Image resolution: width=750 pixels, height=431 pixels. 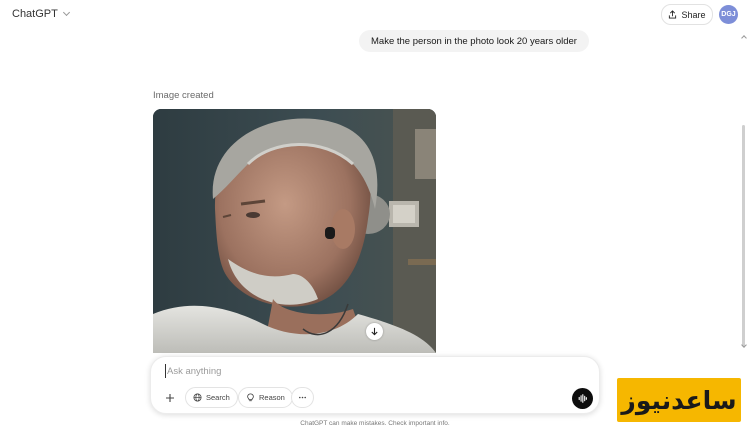 I want to click on add-attachment-button, so click(x=170, y=398).